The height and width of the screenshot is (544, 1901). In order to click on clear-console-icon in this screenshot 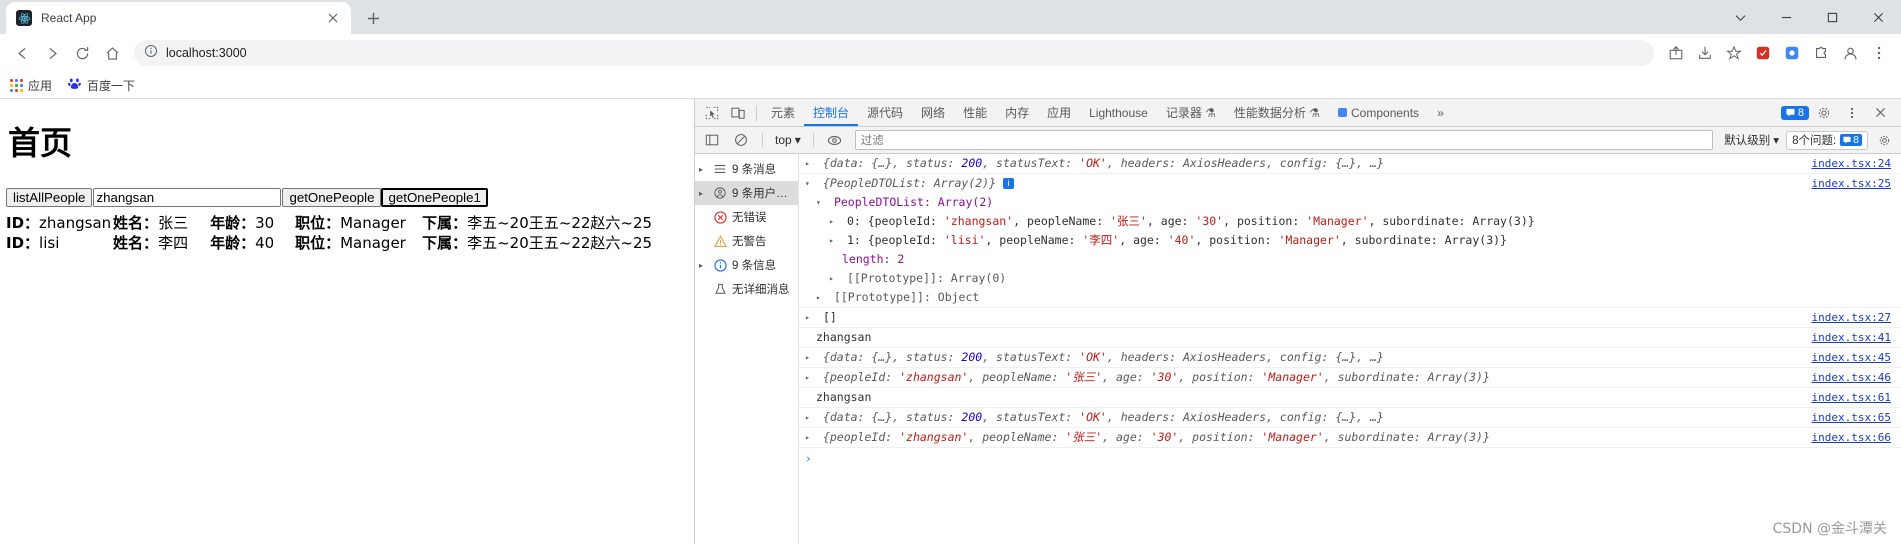, I will do `click(741, 140)`.